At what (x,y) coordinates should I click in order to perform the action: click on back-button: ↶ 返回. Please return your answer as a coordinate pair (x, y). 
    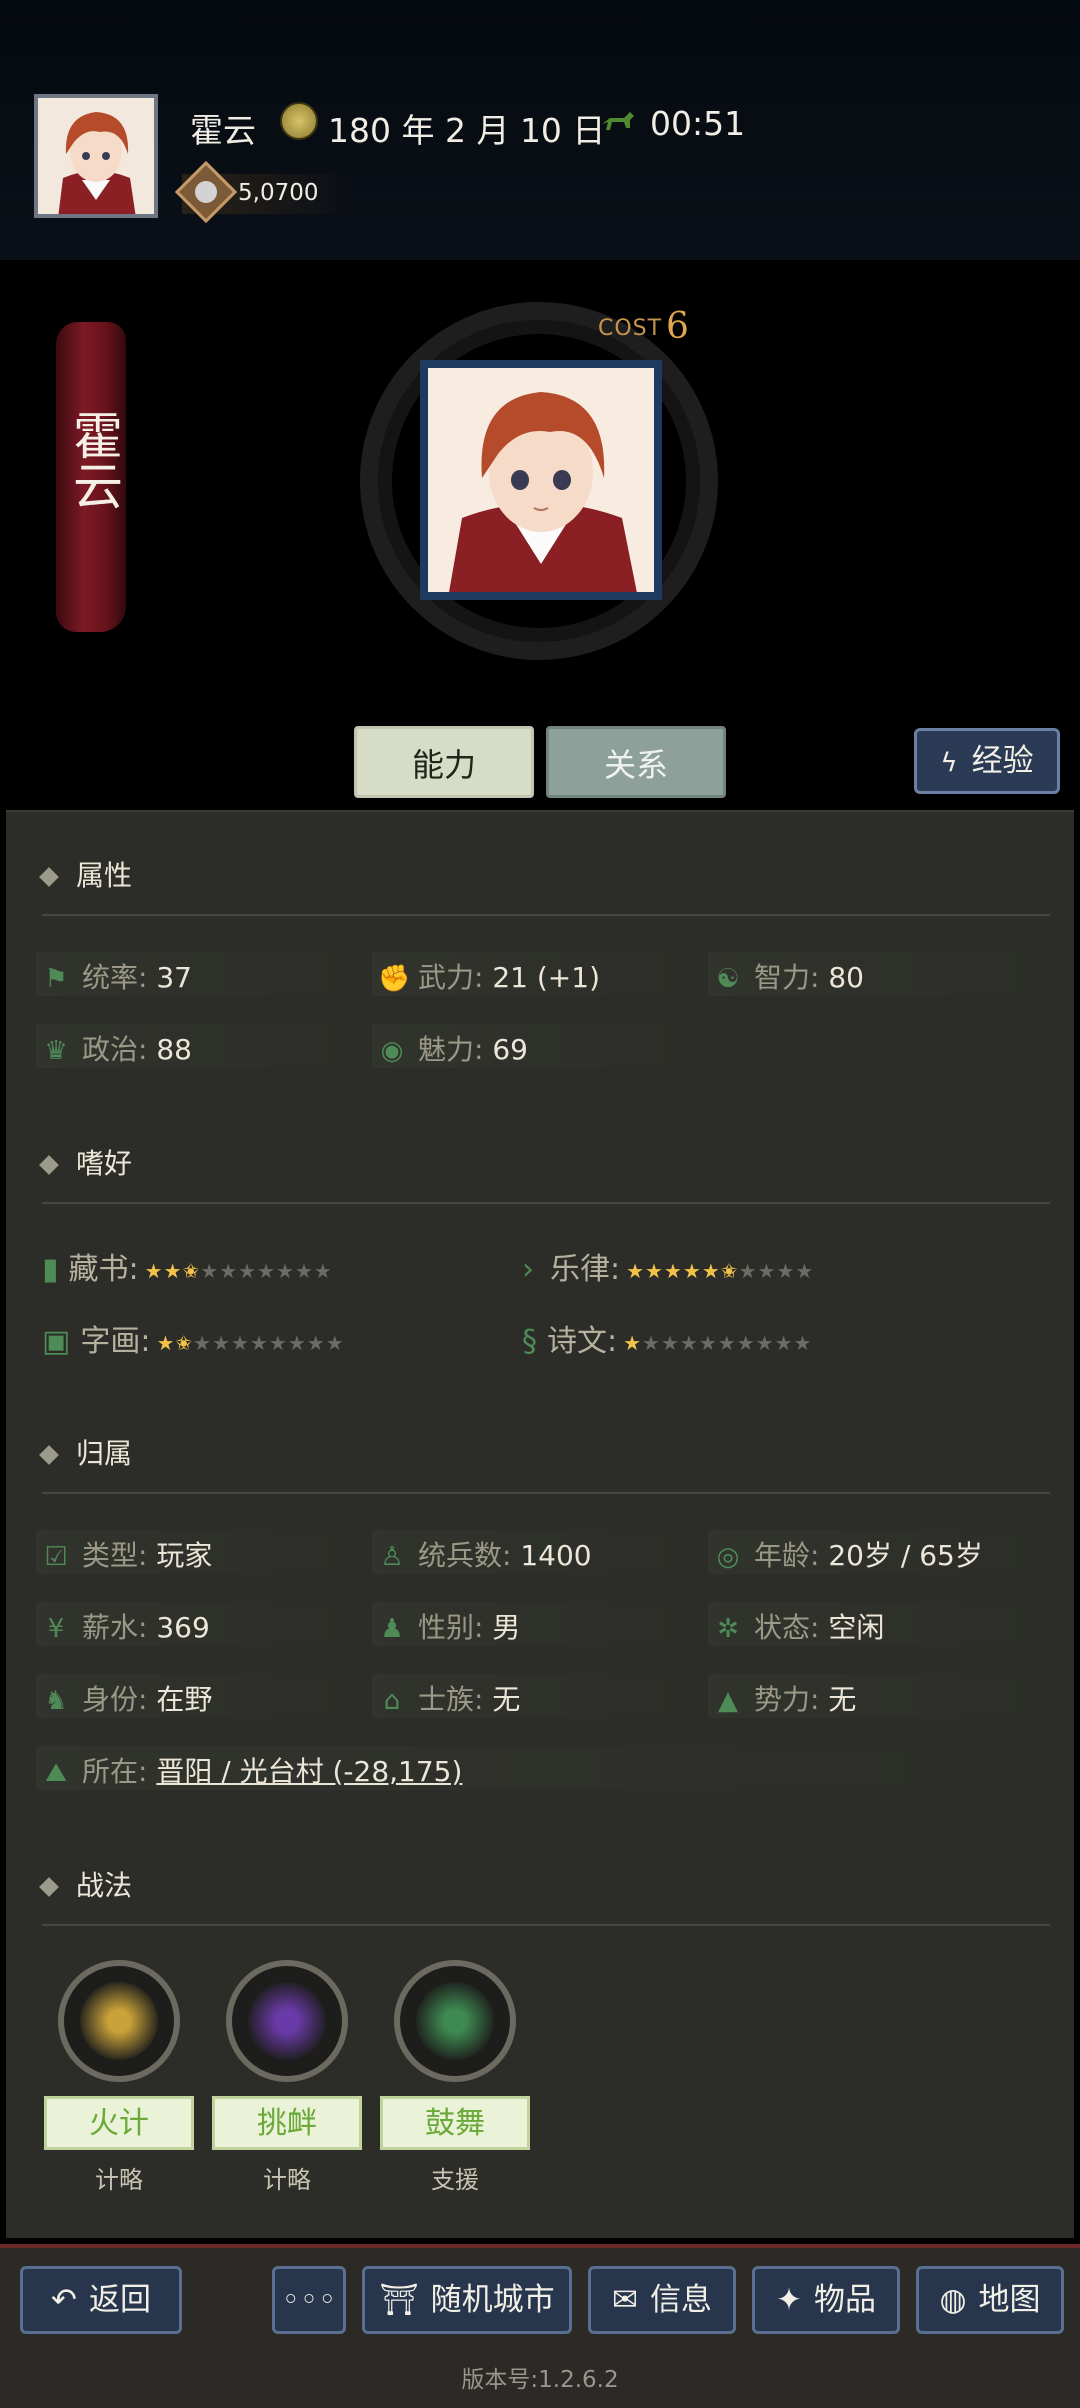
    Looking at the image, I should click on (101, 2300).